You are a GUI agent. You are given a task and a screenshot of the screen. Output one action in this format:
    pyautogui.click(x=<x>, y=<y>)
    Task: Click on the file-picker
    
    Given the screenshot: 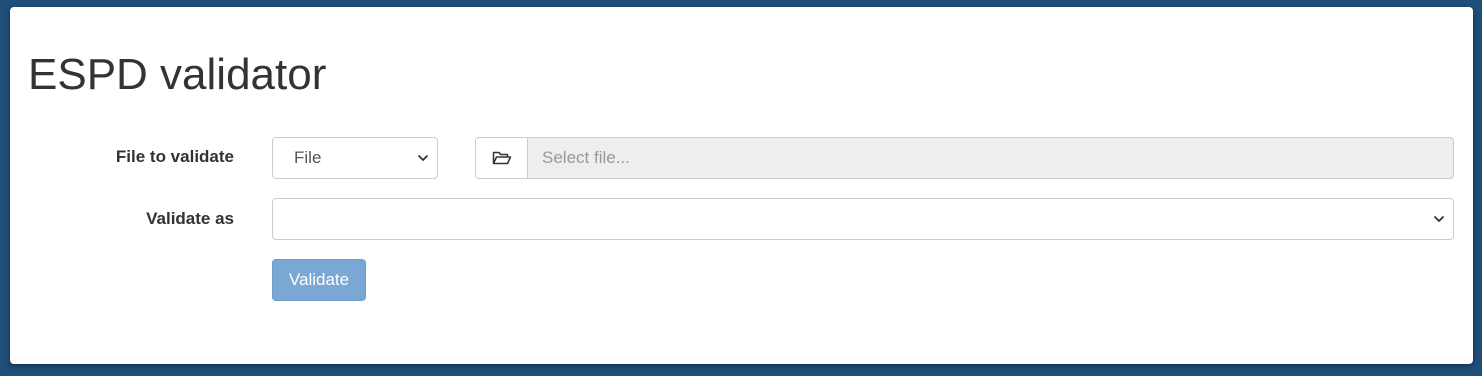 What is the action you would take?
    pyautogui.click(x=964, y=158)
    